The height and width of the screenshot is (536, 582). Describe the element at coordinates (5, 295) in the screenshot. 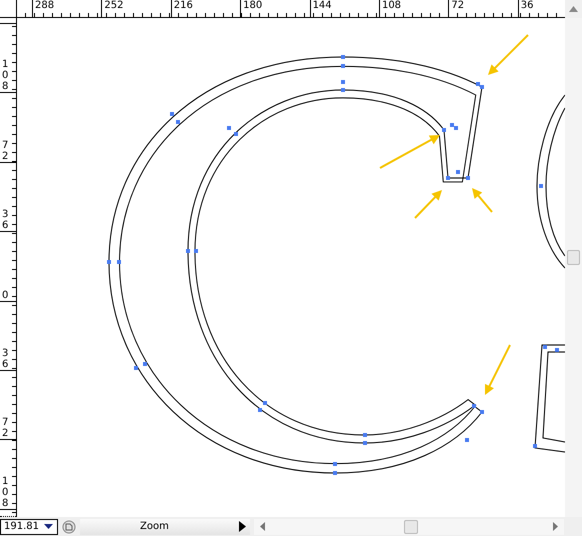

I see `ruler-label: 0` at that location.